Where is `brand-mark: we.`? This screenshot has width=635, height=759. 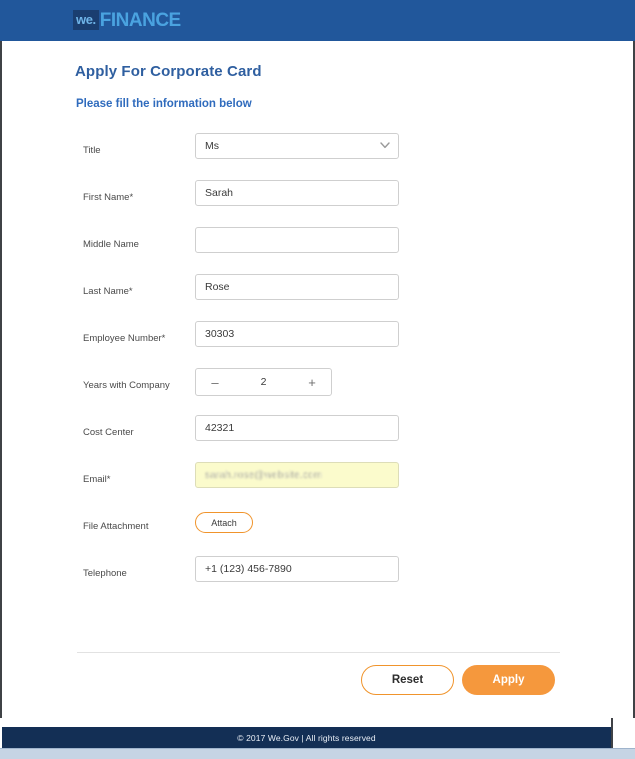
brand-mark: we. is located at coordinates (86, 20).